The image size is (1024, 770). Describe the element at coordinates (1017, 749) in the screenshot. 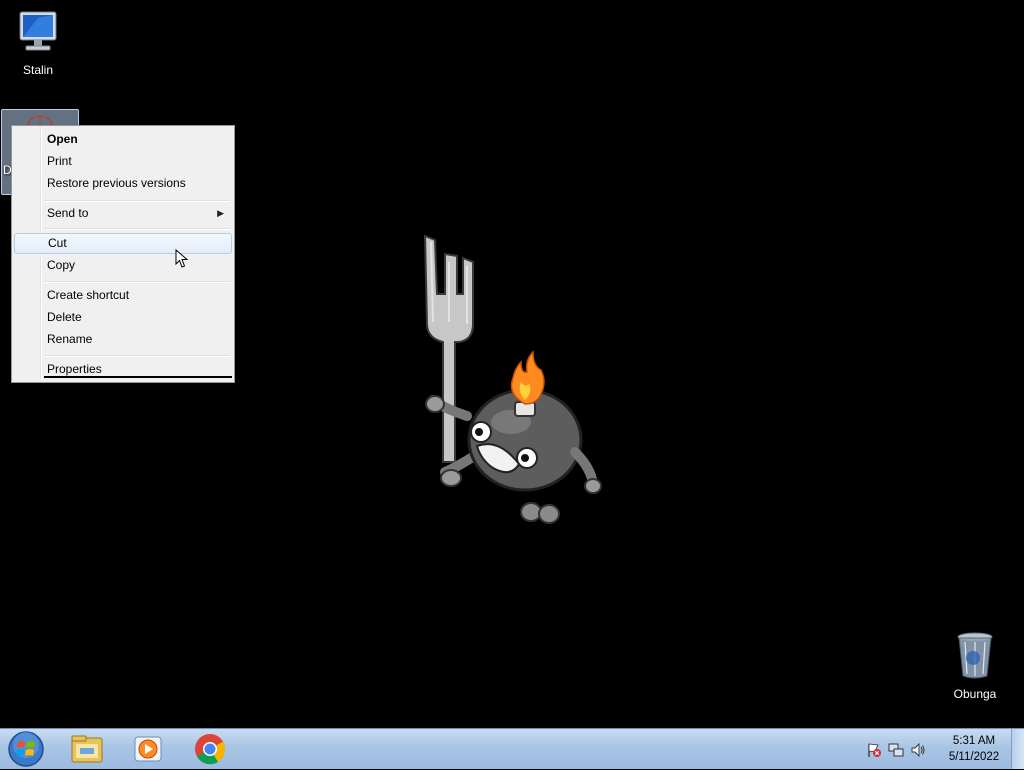

I see `show-desktop-button` at that location.